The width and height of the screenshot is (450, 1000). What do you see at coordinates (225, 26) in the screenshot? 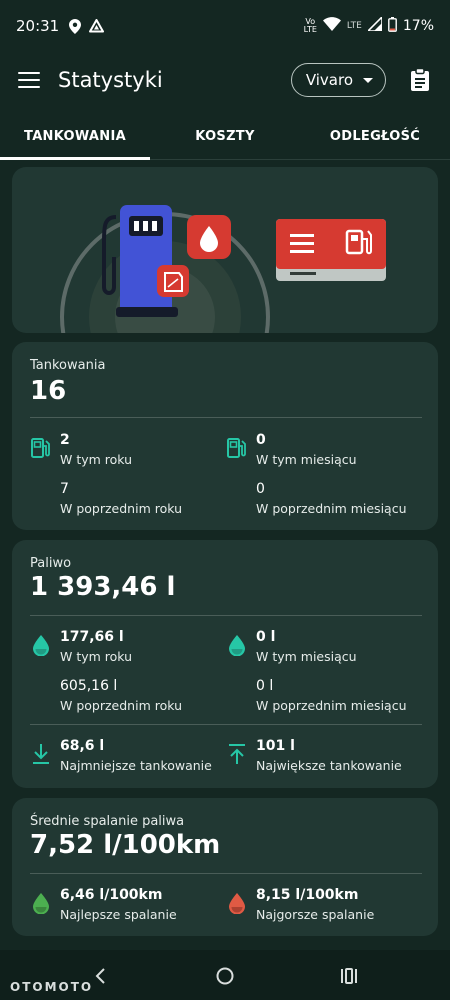
I see `status-bar: 20:31 Vo LTE LTE 17%` at bounding box center [225, 26].